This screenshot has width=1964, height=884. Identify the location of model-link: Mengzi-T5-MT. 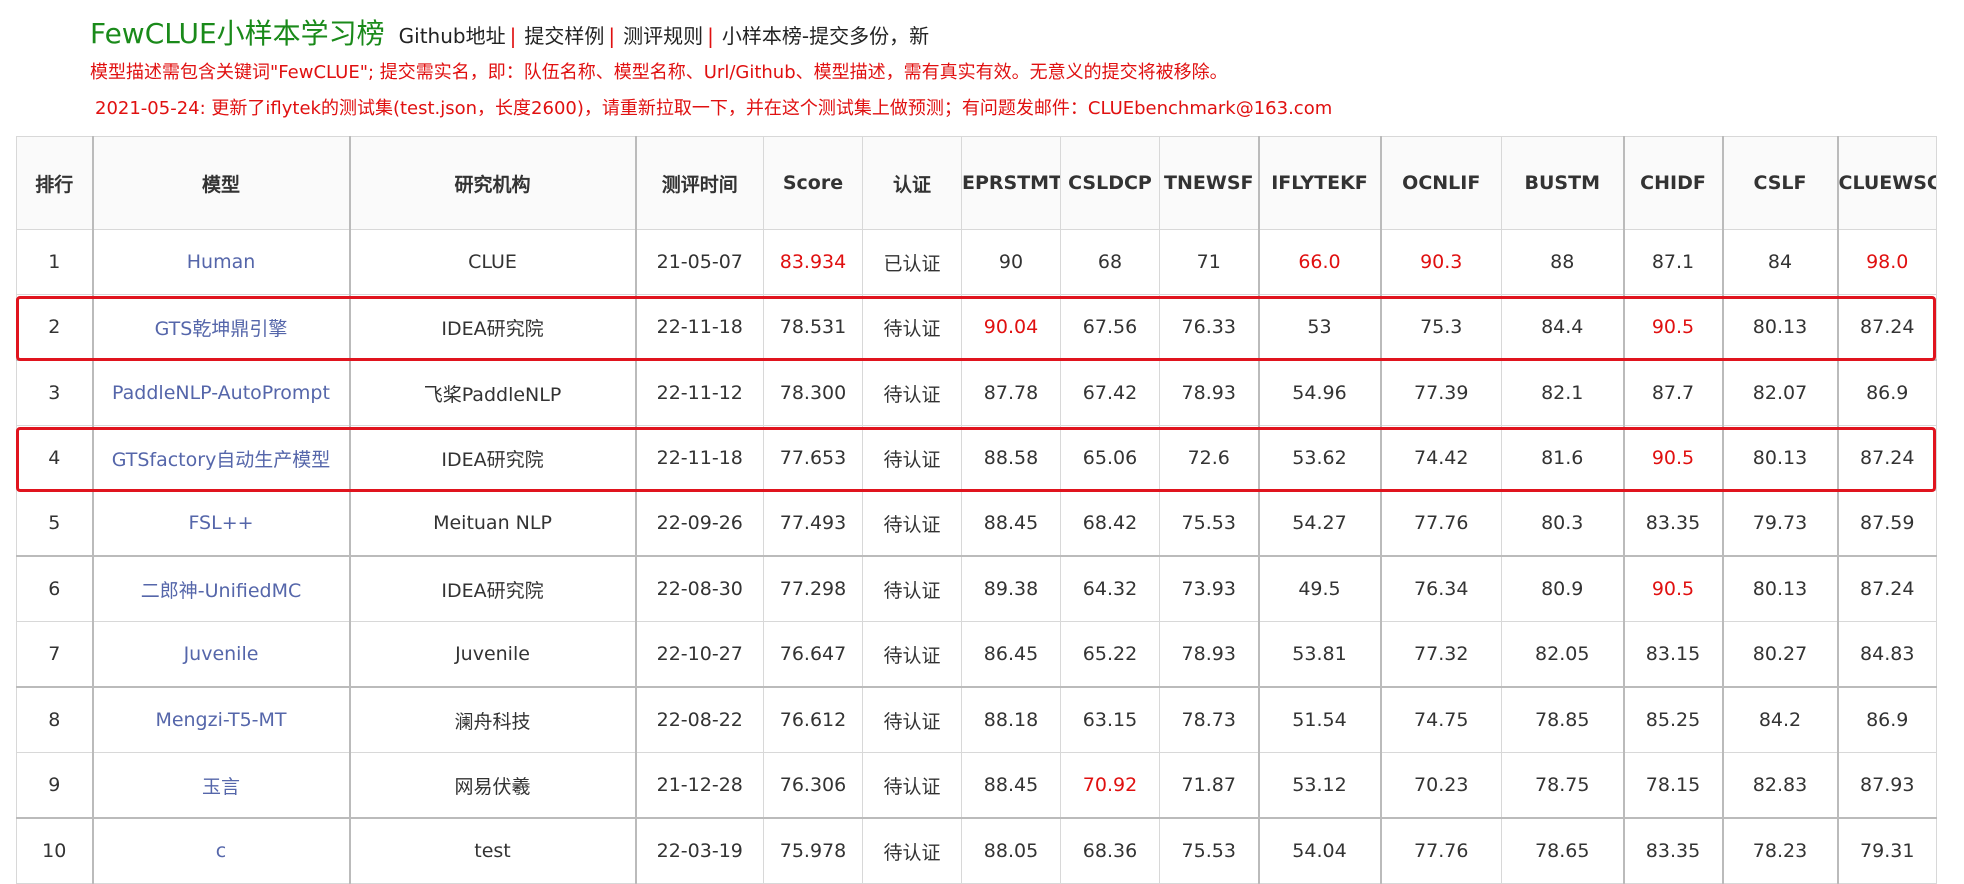
(220, 720).